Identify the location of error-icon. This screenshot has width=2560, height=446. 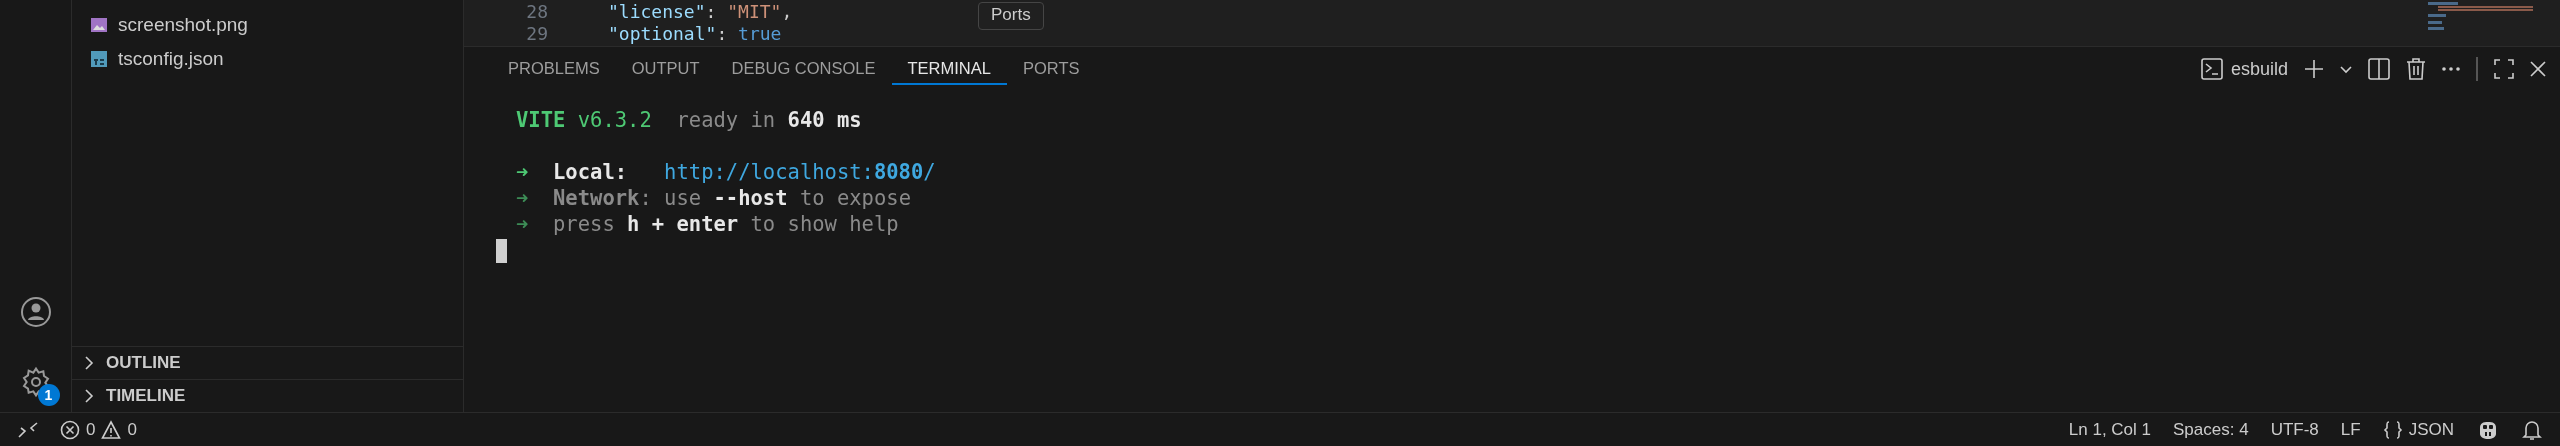
(70, 429).